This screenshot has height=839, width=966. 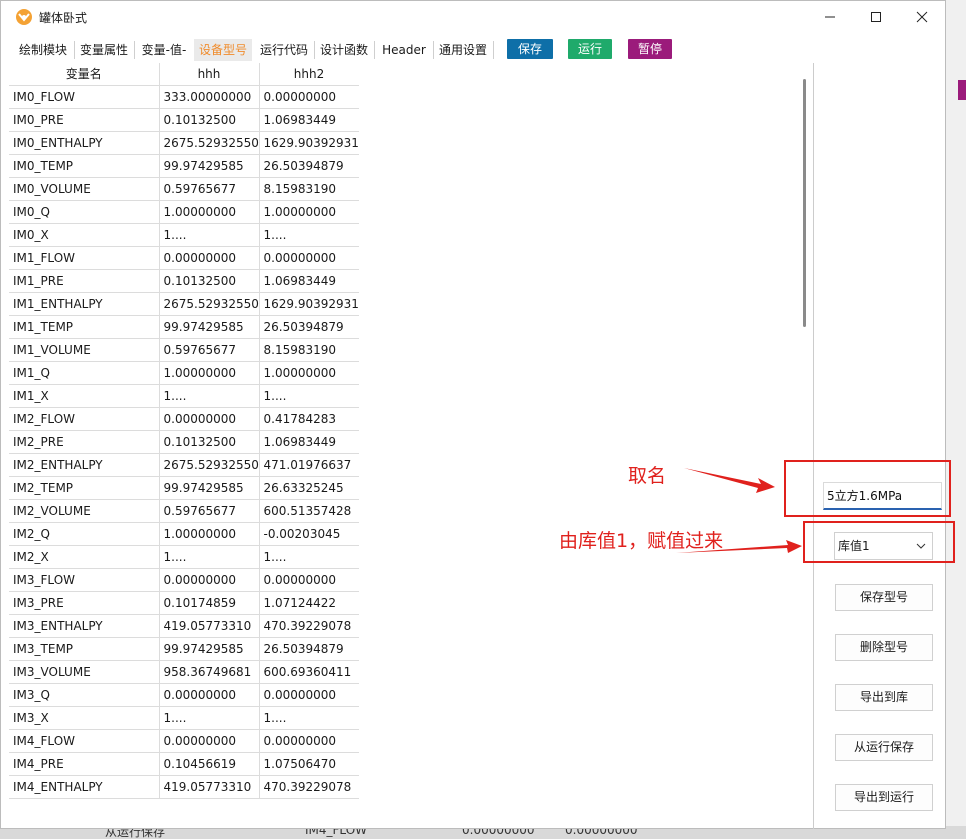 What do you see at coordinates (84, 465) in the screenshot?
I see `variable-name-cell: IM2_ENTHALPY` at bounding box center [84, 465].